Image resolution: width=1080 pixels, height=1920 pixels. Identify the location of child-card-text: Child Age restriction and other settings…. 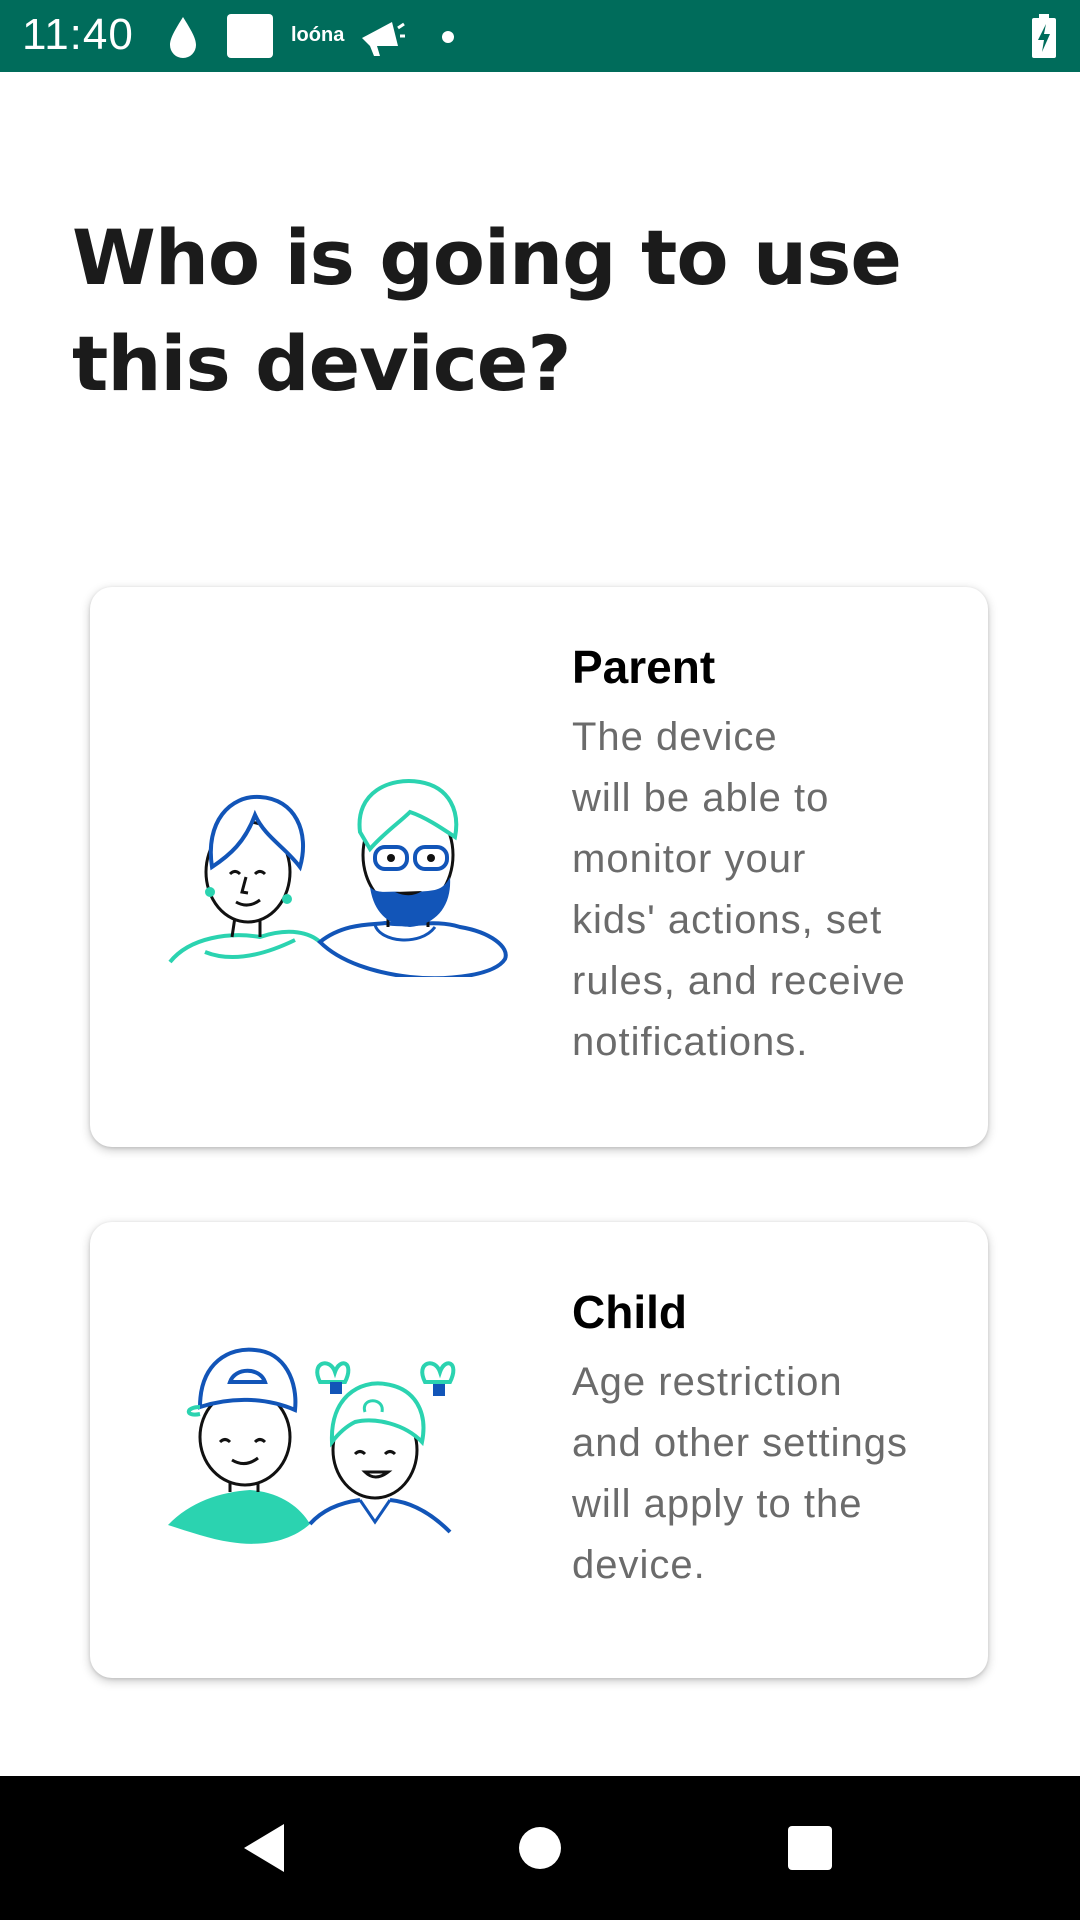
(772, 1440).